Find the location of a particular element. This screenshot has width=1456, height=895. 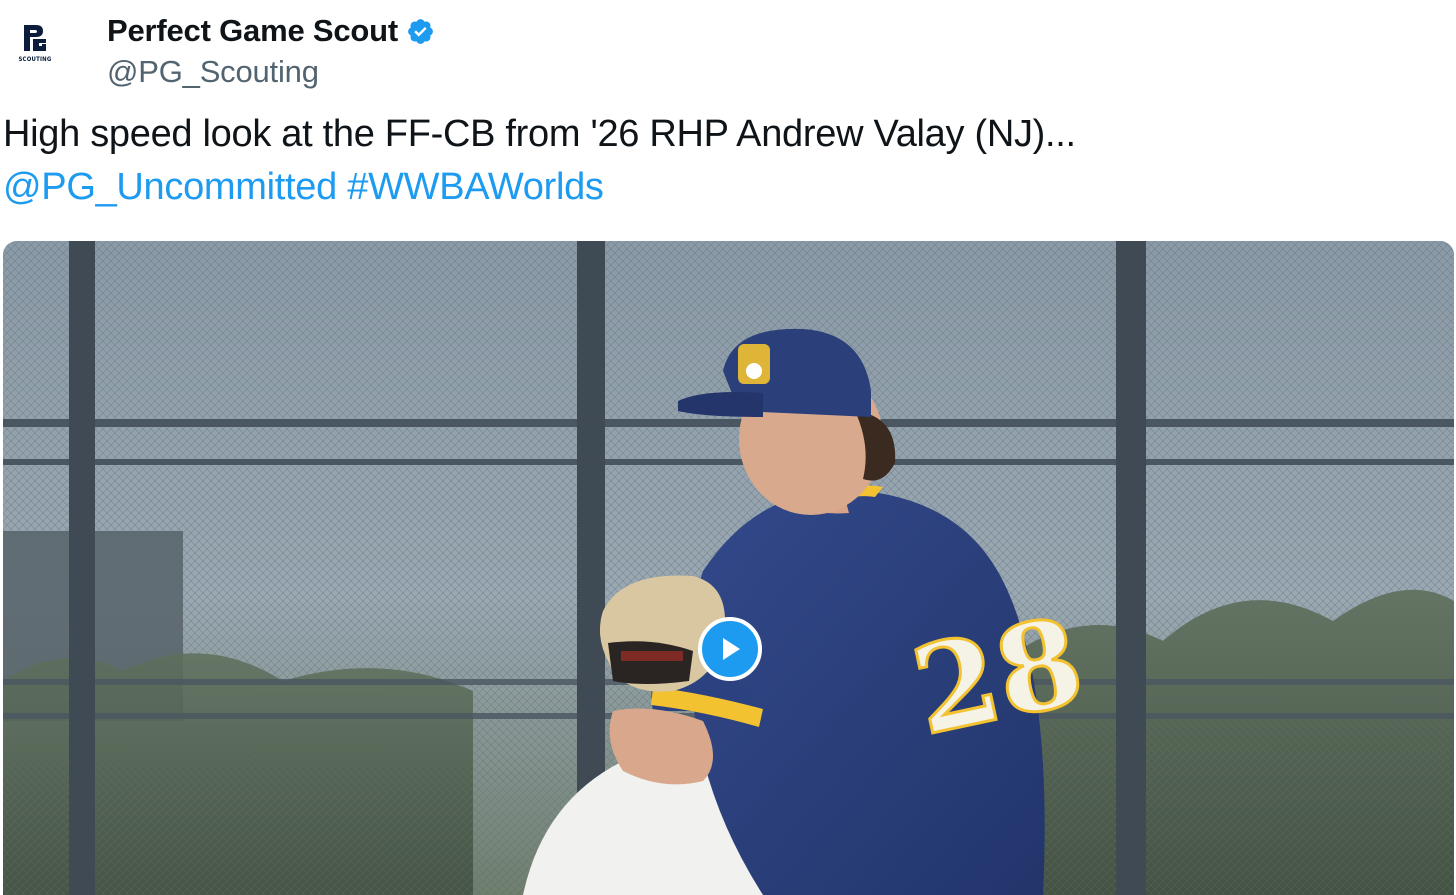

display-name-row: Perfect Game Scout is located at coordinates (271, 31).